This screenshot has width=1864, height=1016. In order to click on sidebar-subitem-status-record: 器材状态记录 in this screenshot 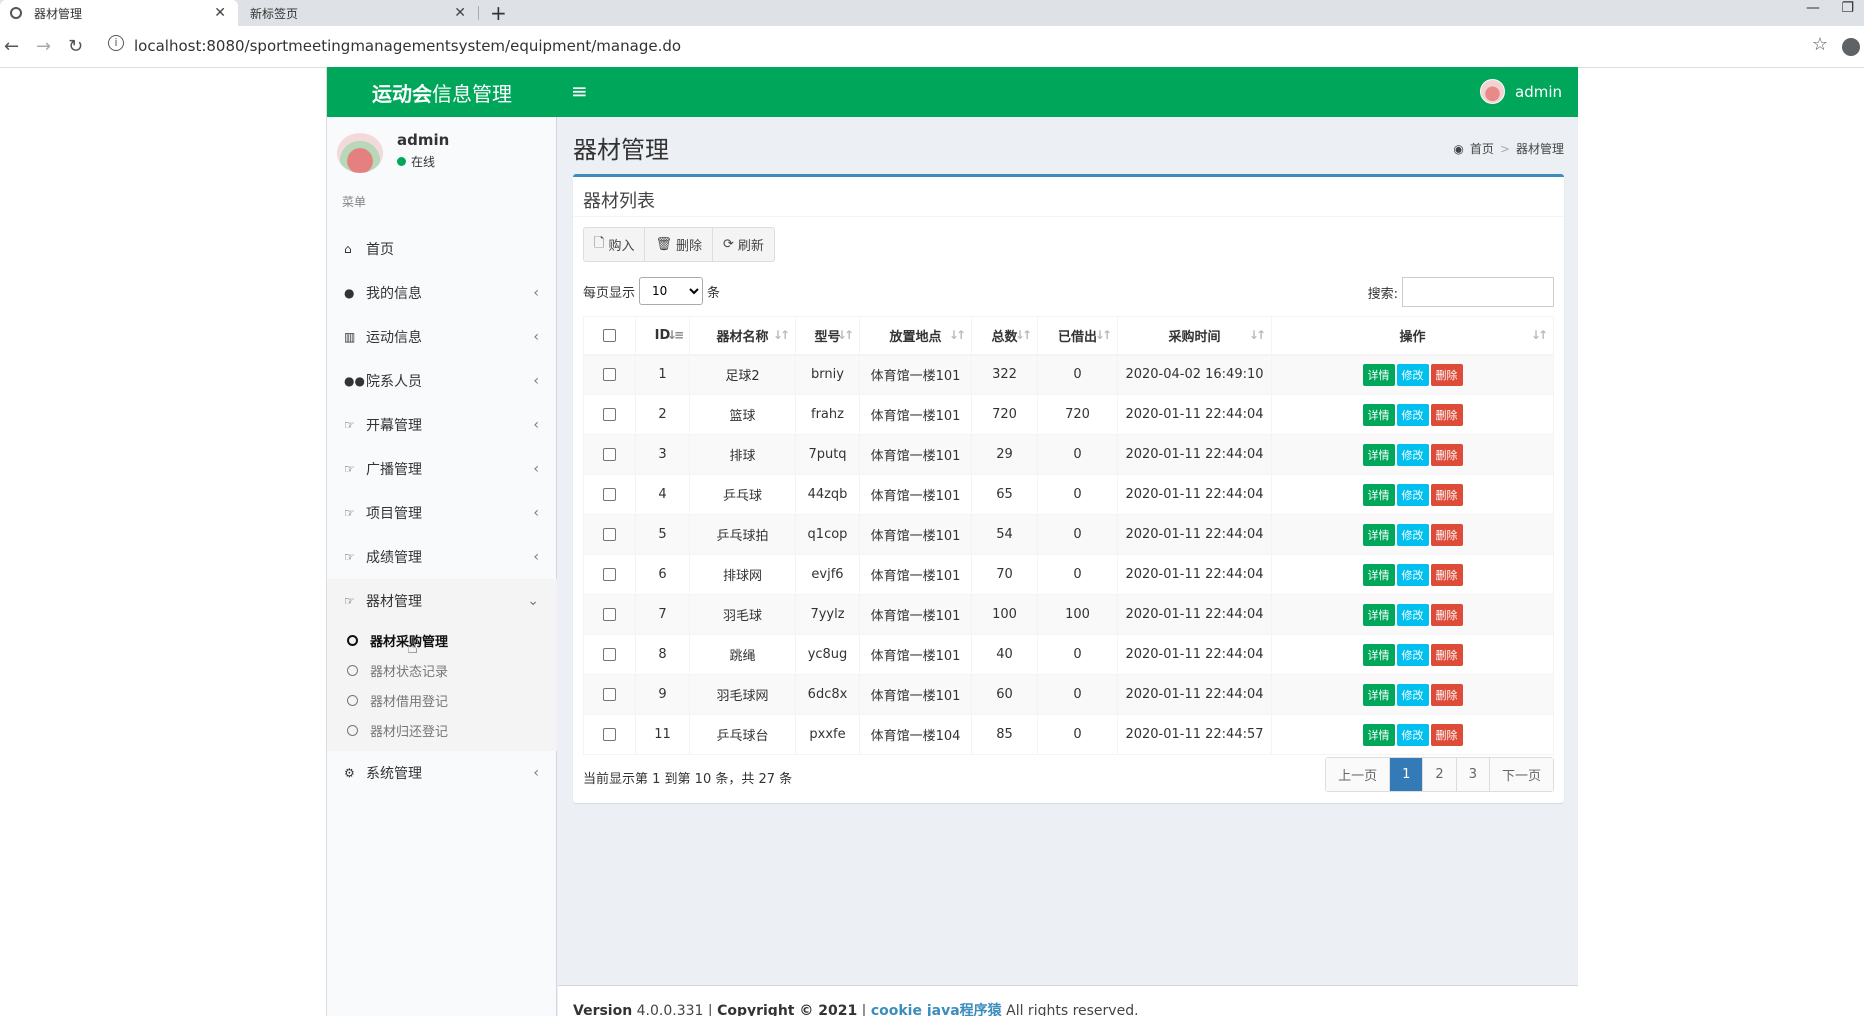, I will do `click(442, 670)`.